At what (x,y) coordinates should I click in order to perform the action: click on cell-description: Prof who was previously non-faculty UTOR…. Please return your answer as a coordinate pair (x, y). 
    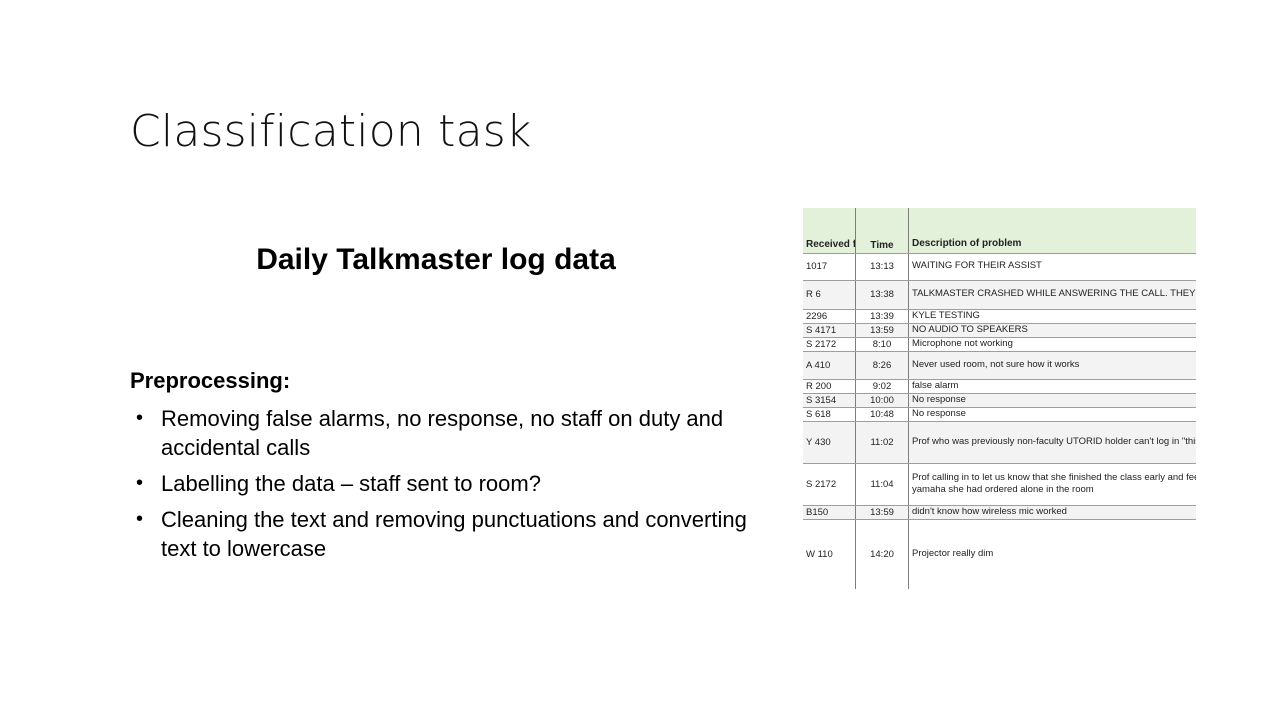
    Looking at the image, I should click on (1052, 442).